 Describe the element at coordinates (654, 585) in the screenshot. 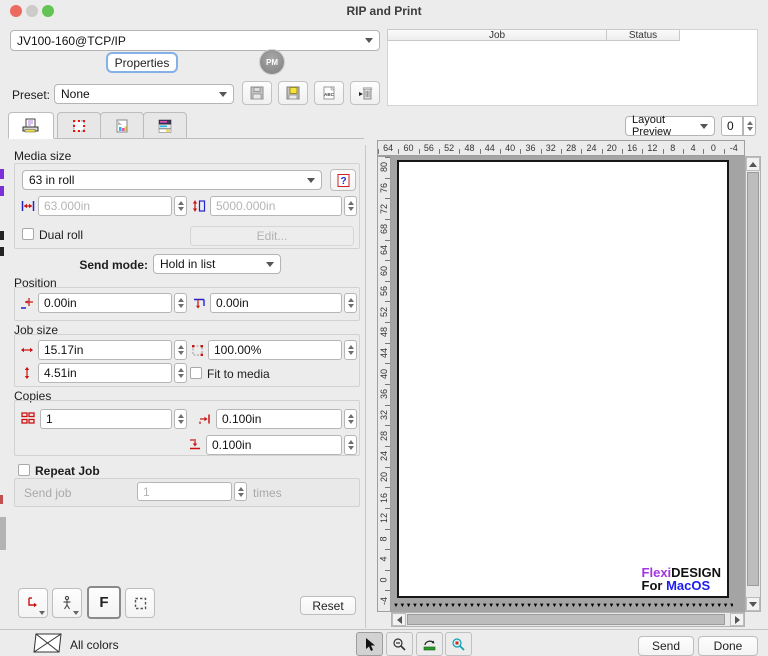

I see `watermark-for: For` at that location.